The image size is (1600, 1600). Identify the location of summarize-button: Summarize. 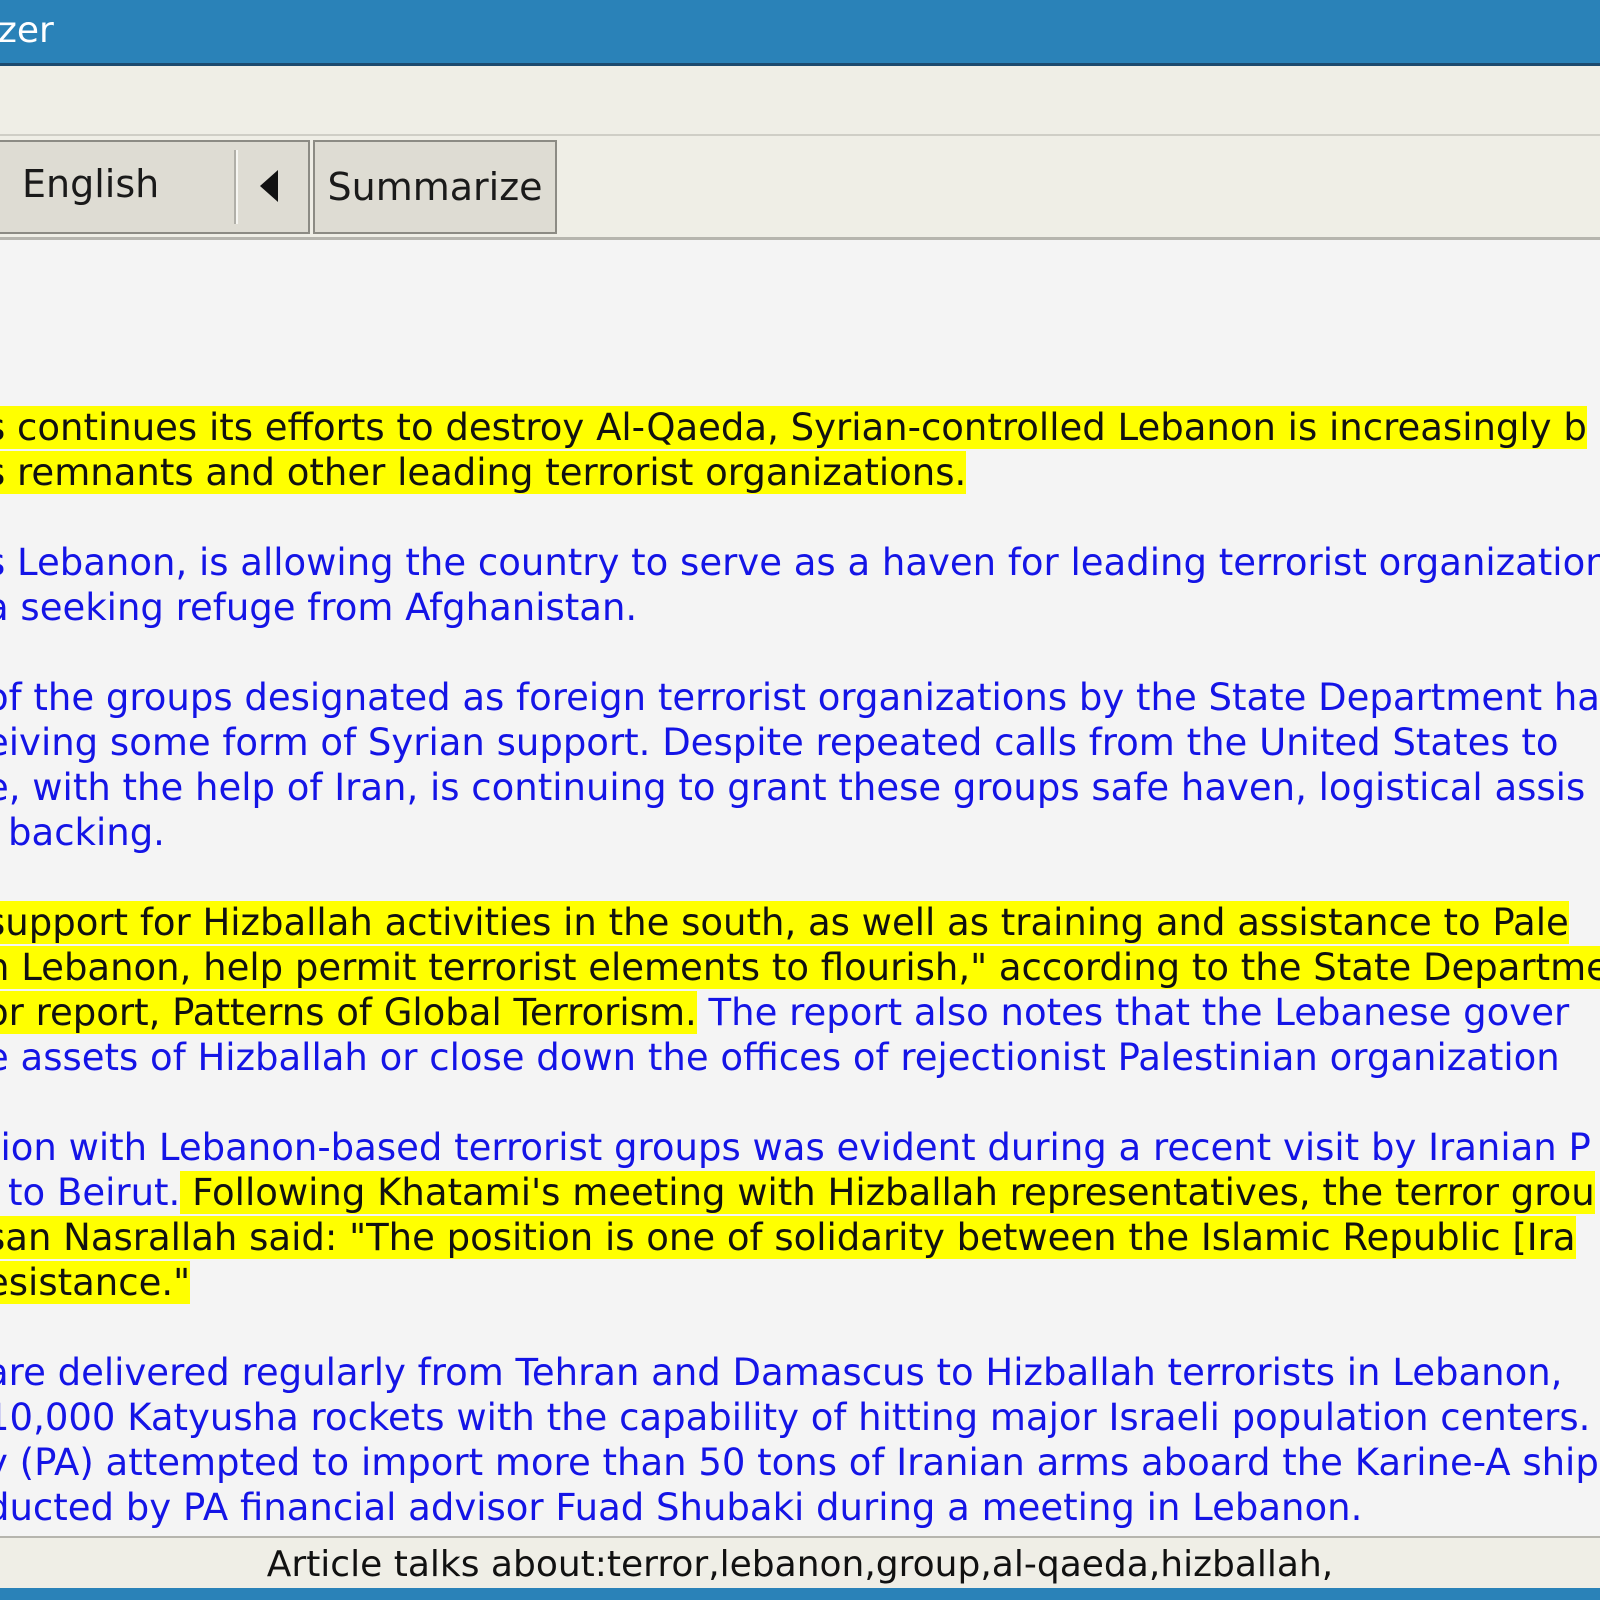
(435, 187).